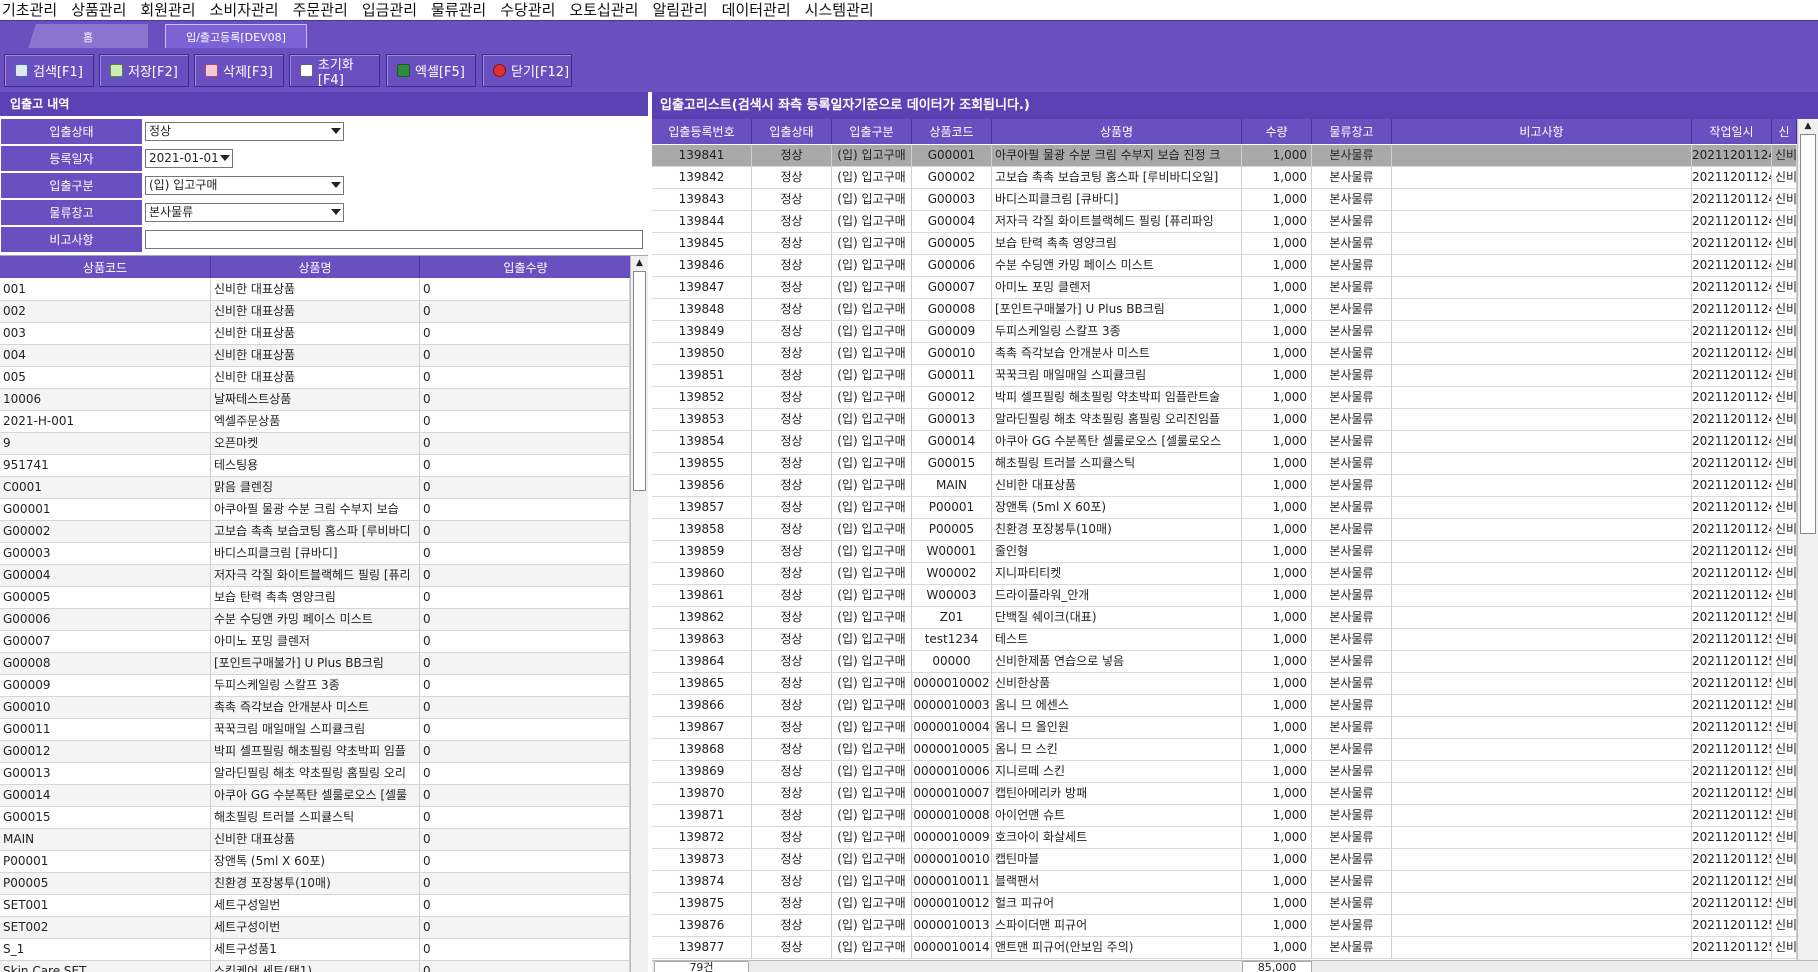  Describe the element at coordinates (315, 752) in the screenshot. I see `product-row: G00012 박피 셀프필링 해초필링 약초박피 임플 0` at that location.